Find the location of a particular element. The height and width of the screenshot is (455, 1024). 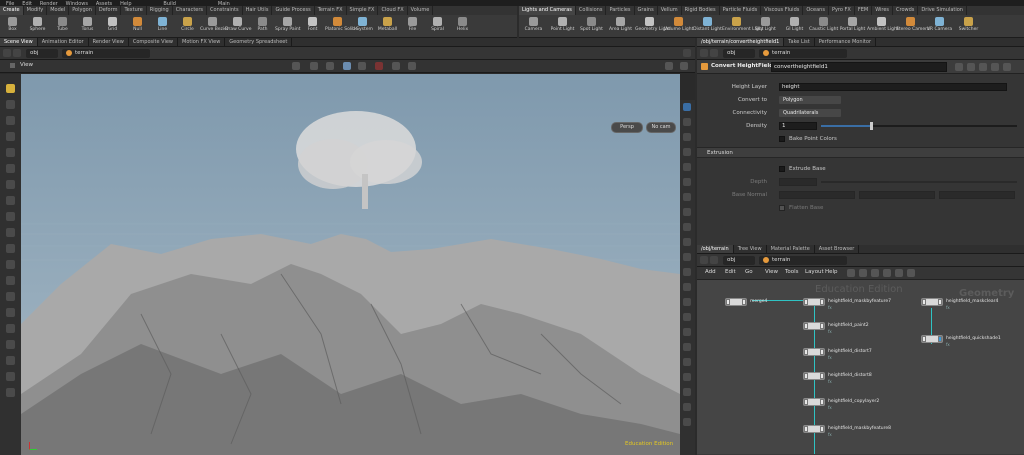

tab-performance-monitor: Performance Monitor is located at coordinates (845, 42).